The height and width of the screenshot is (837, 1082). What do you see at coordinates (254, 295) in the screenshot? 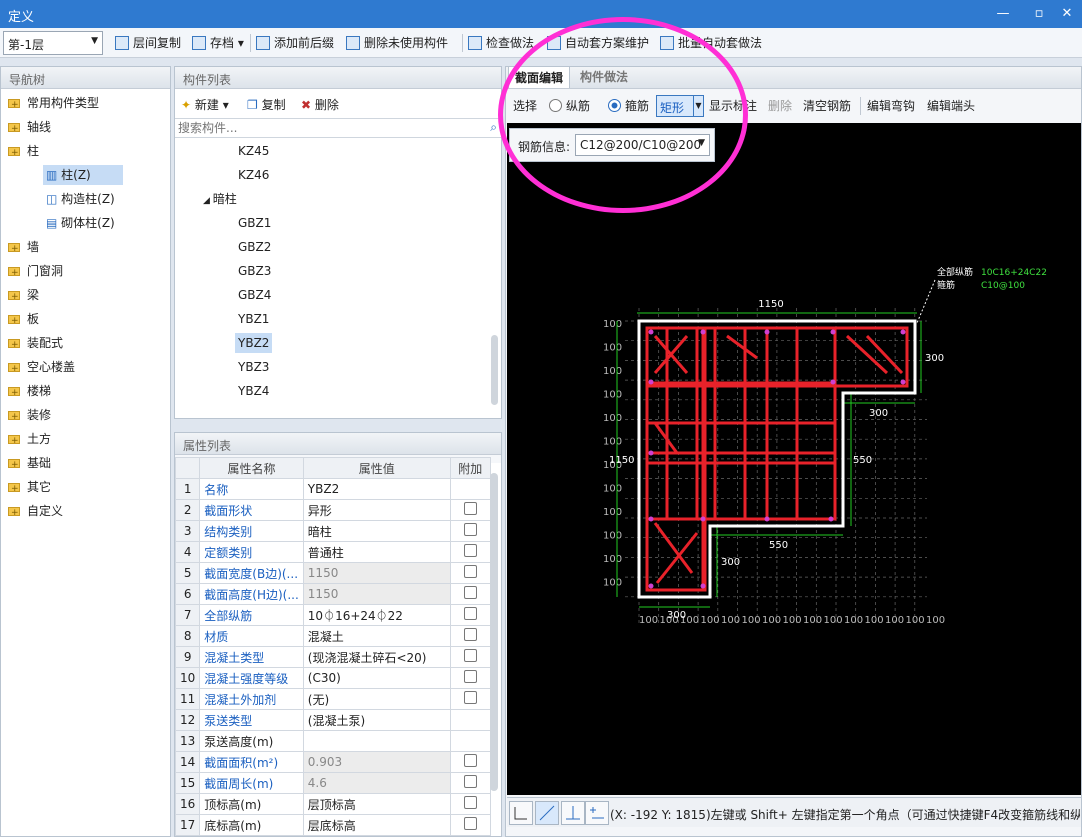
I see `list-item: GBZ4` at bounding box center [254, 295].